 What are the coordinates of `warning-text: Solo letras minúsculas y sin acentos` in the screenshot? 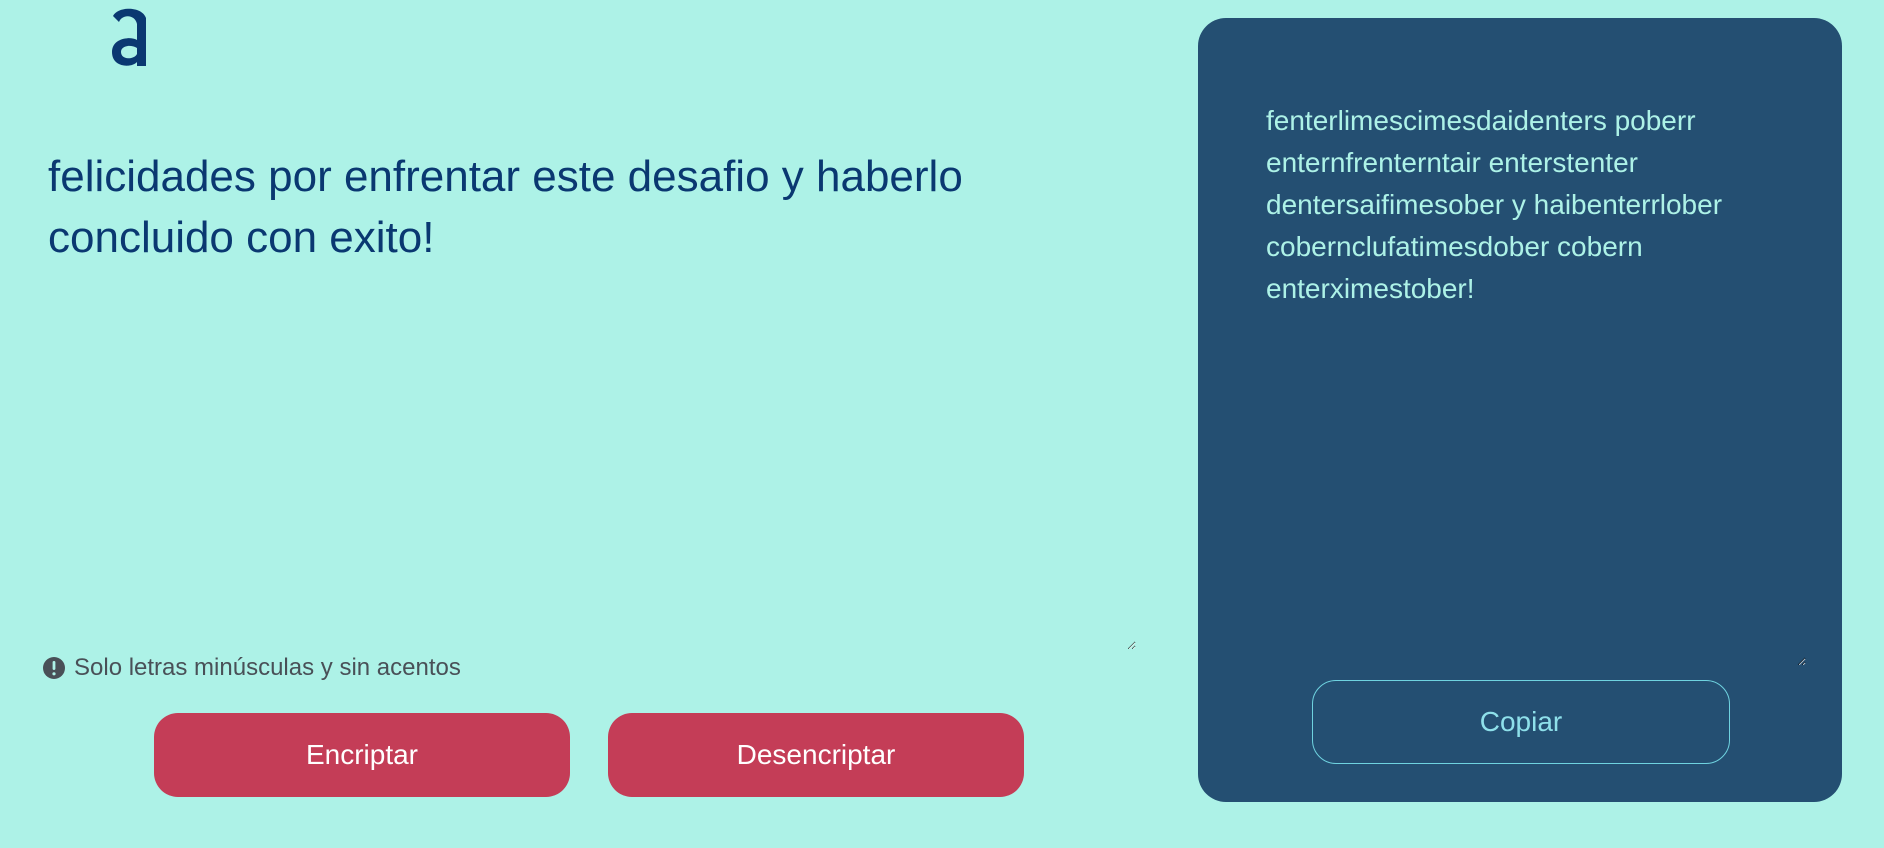 It's located at (267, 667).